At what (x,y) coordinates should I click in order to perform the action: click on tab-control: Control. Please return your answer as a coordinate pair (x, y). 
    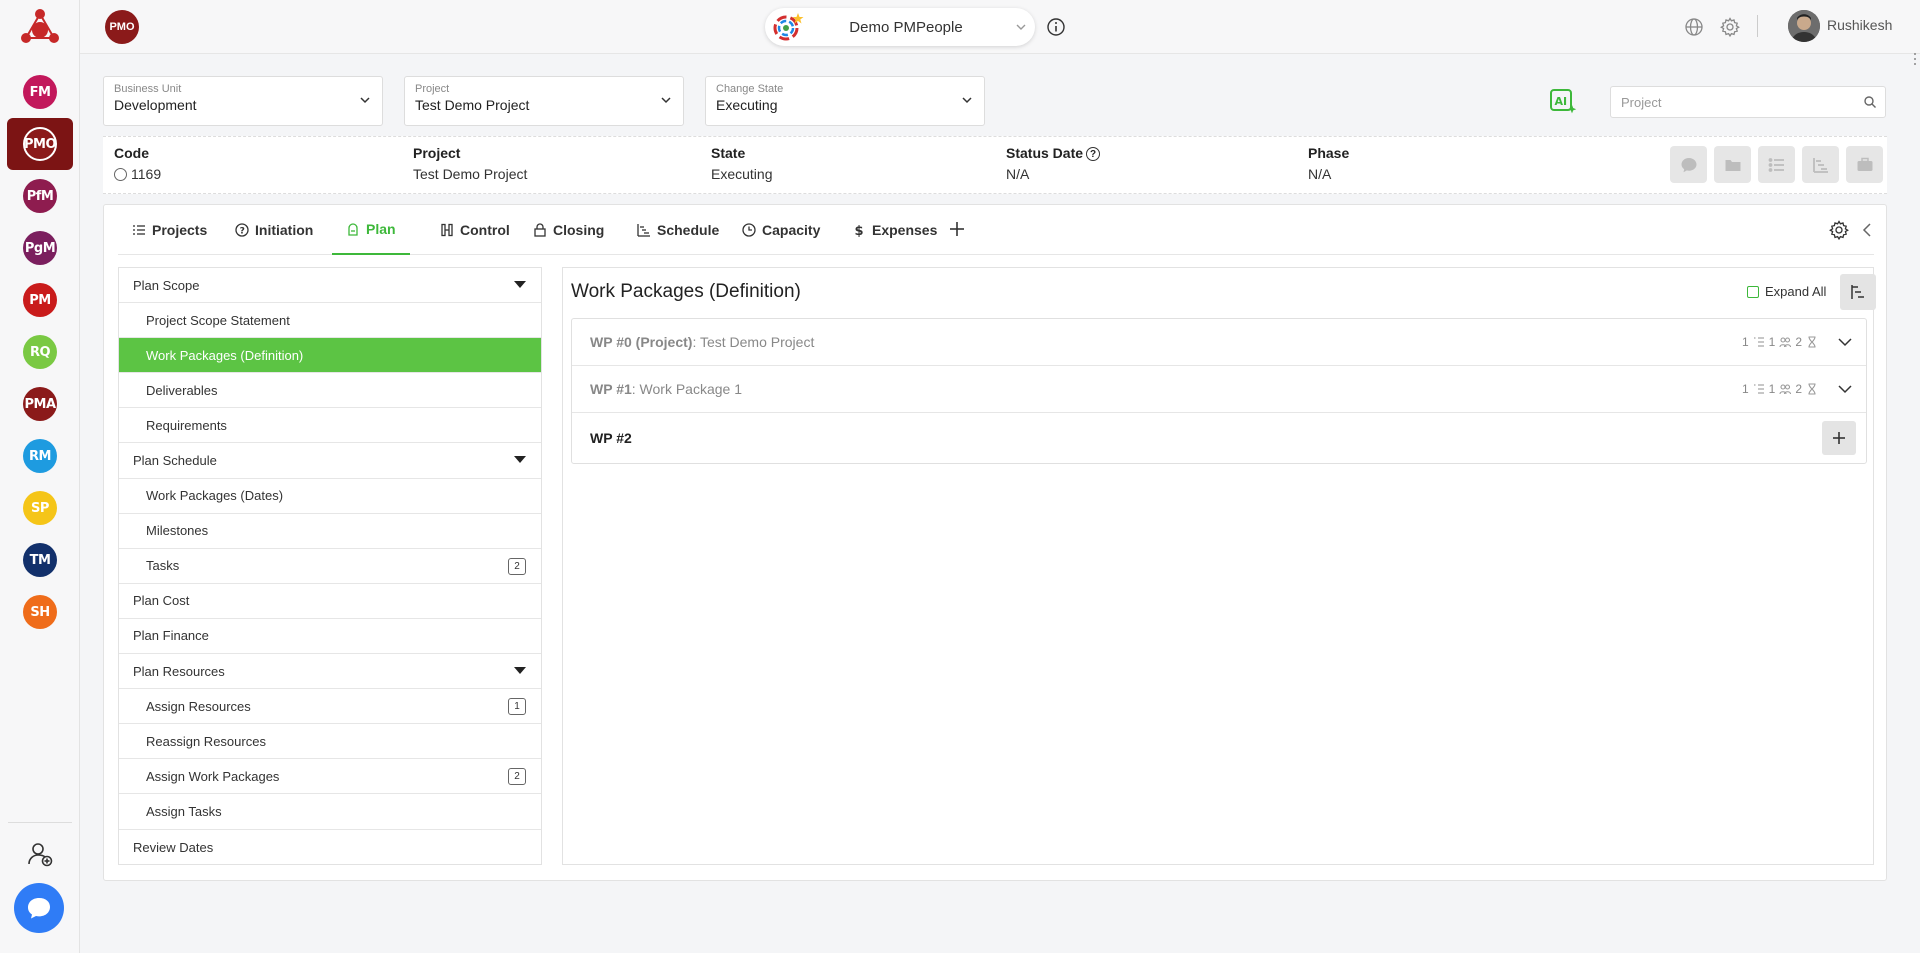
    Looking at the image, I should click on (475, 230).